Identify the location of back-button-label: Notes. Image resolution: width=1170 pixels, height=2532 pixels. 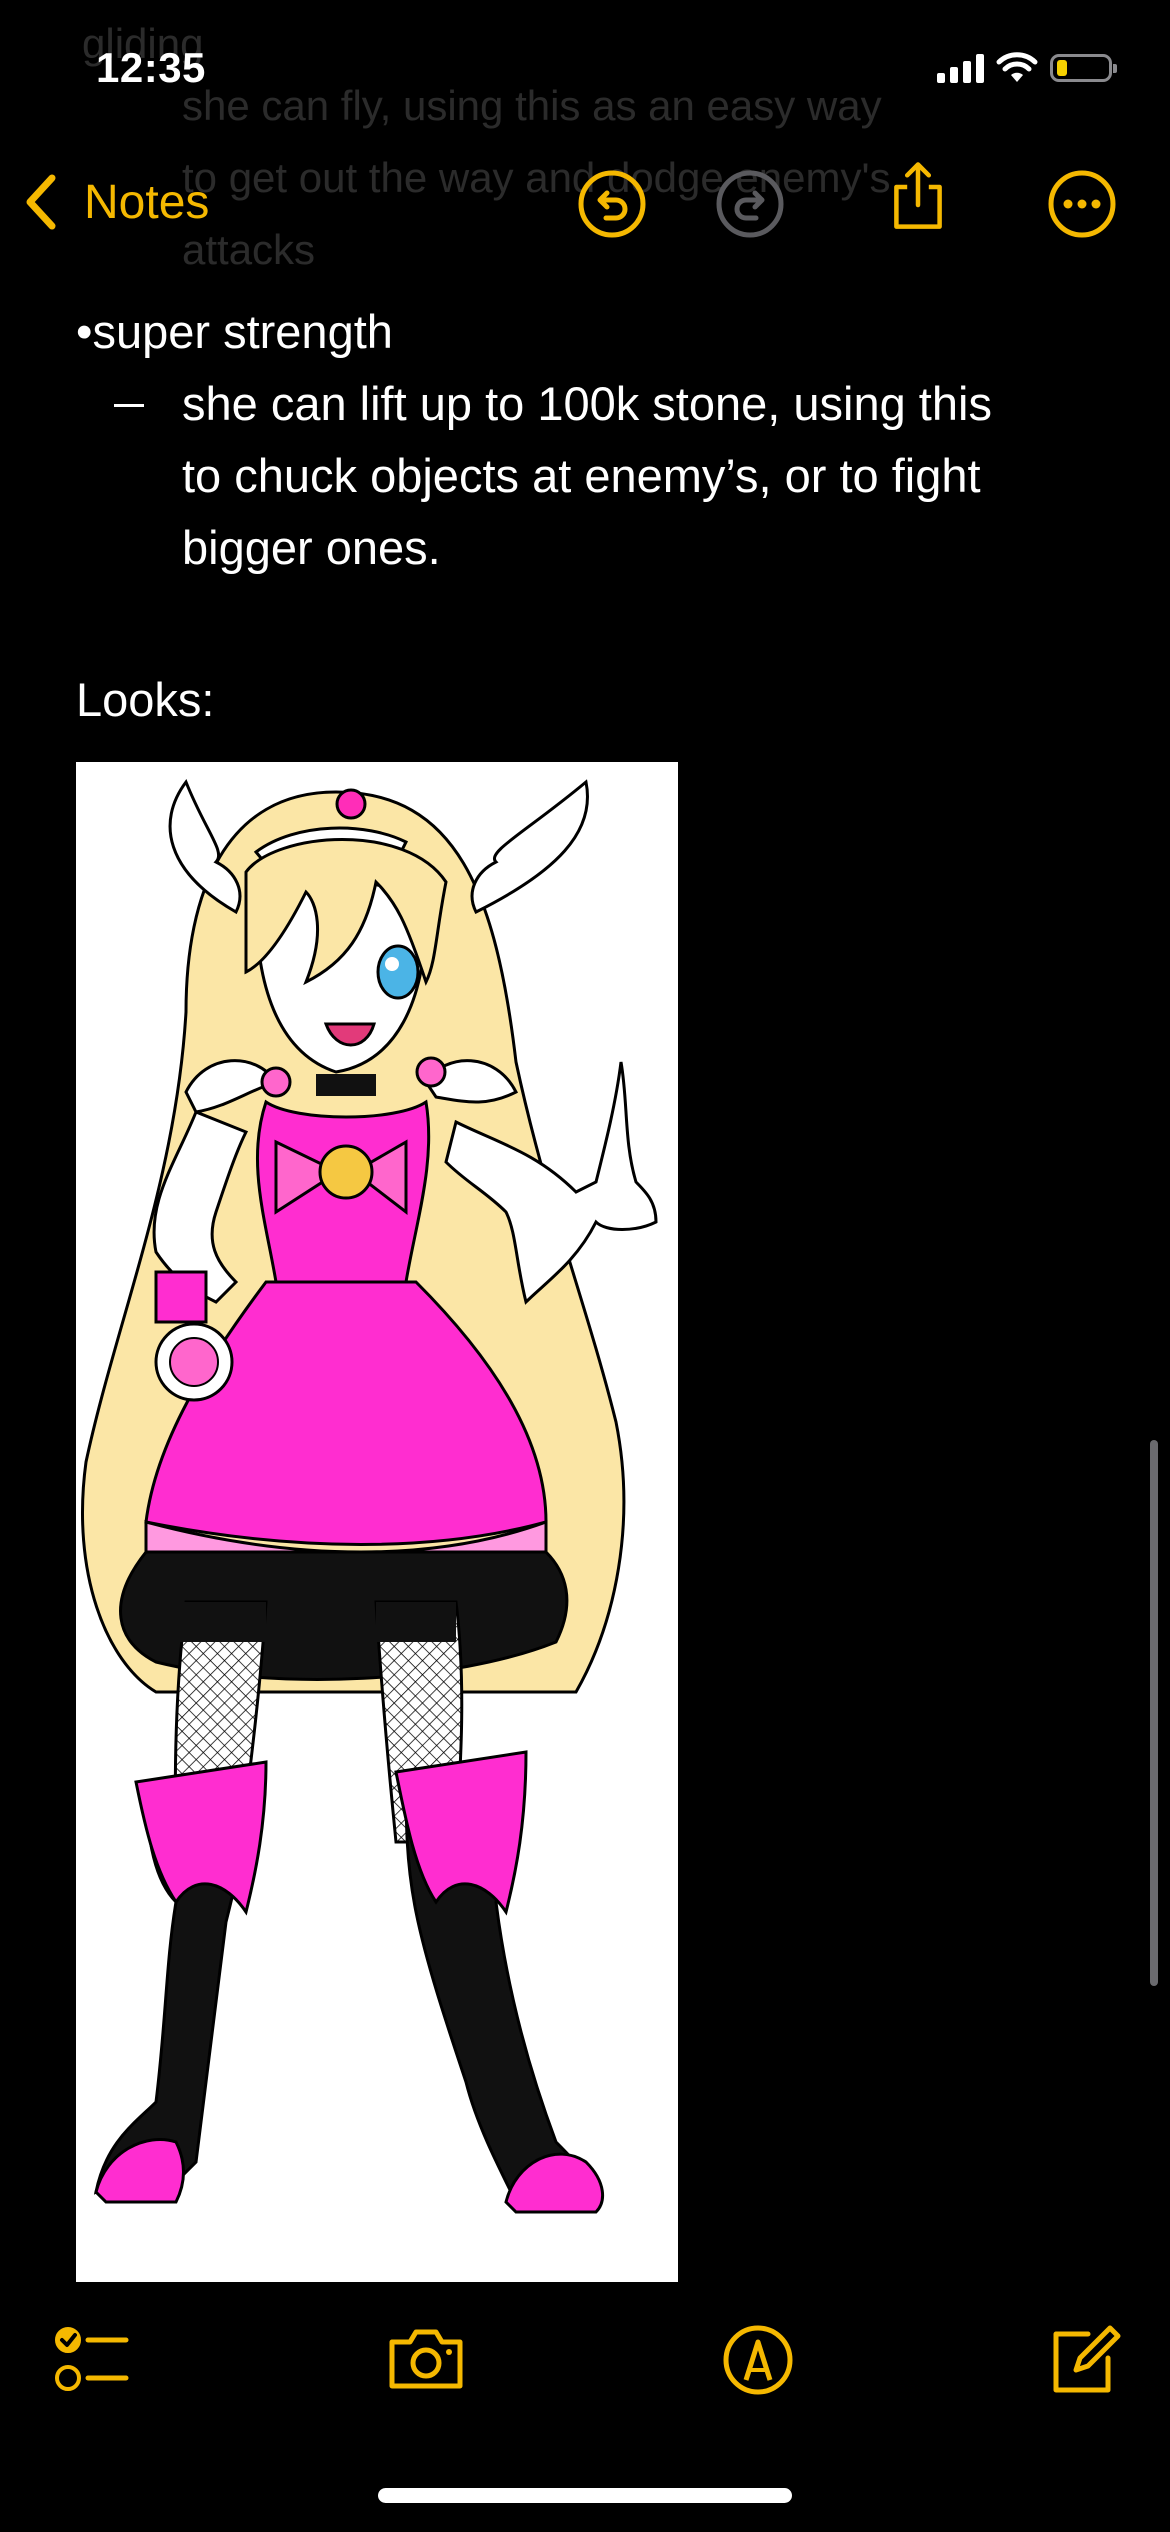
(147, 202).